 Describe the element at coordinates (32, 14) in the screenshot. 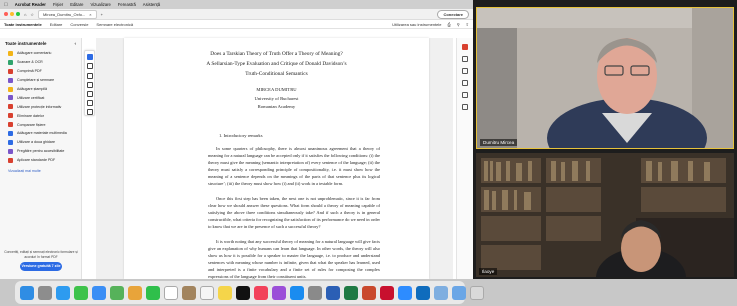

I see `star-icon: ☆` at that location.